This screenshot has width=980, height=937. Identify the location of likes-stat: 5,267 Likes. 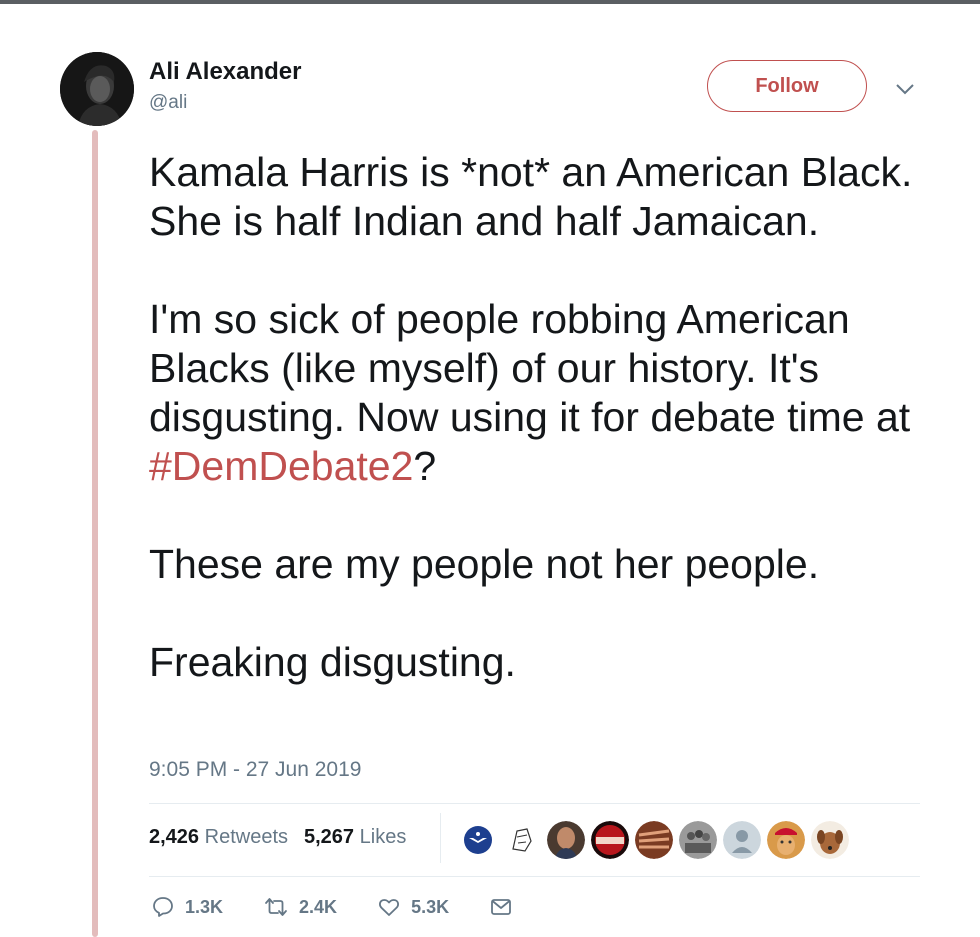
(355, 837).